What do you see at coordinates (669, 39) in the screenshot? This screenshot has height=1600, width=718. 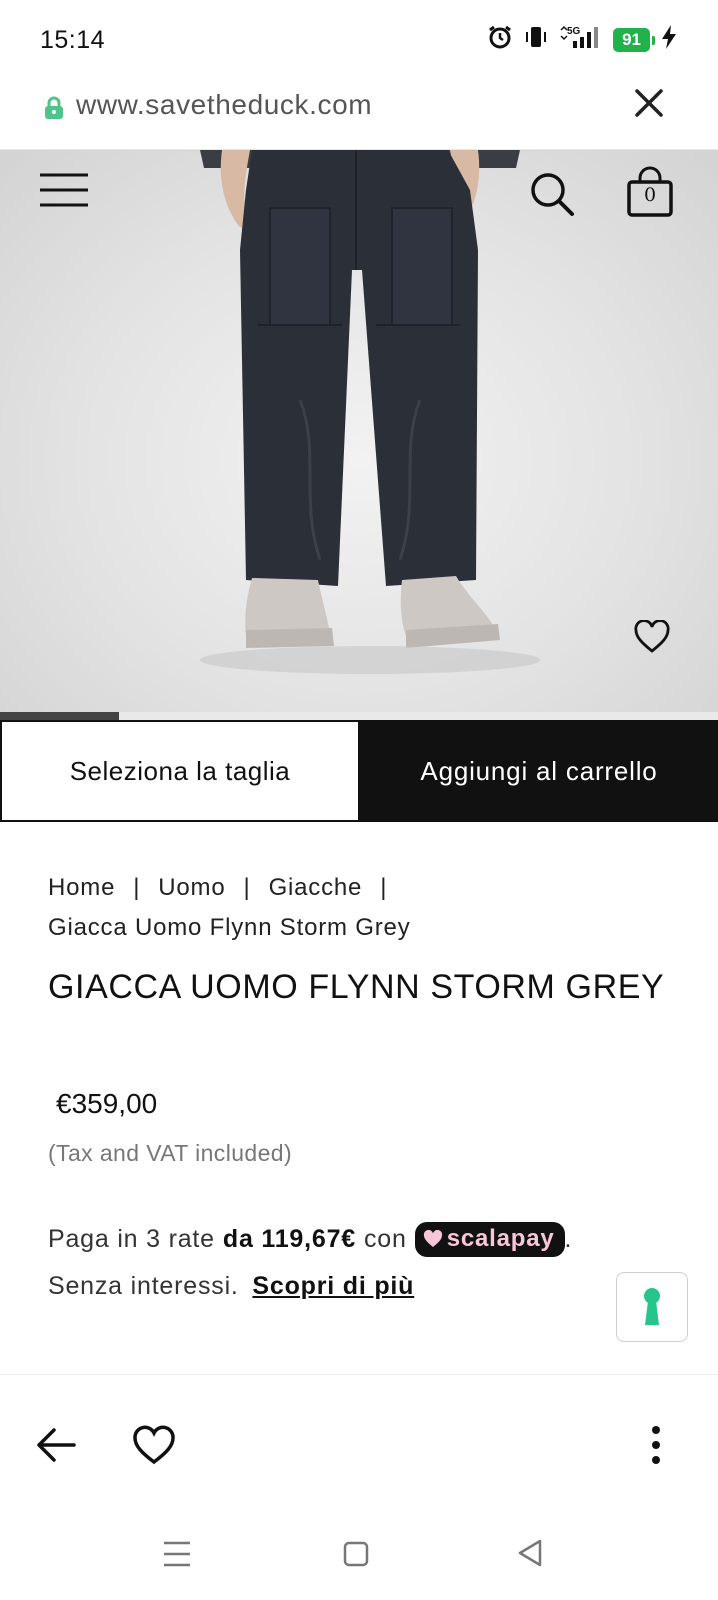 I see `charging-icon` at bounding box center [669, 39].